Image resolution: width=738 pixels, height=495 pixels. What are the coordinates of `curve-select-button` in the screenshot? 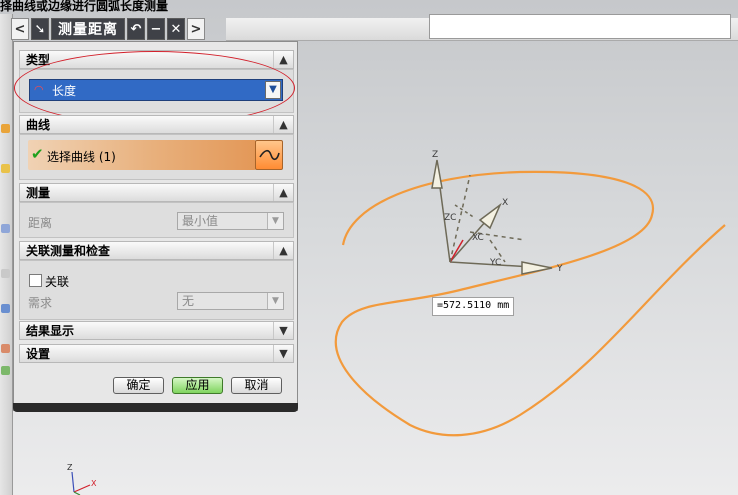 It's located at (269, 155).